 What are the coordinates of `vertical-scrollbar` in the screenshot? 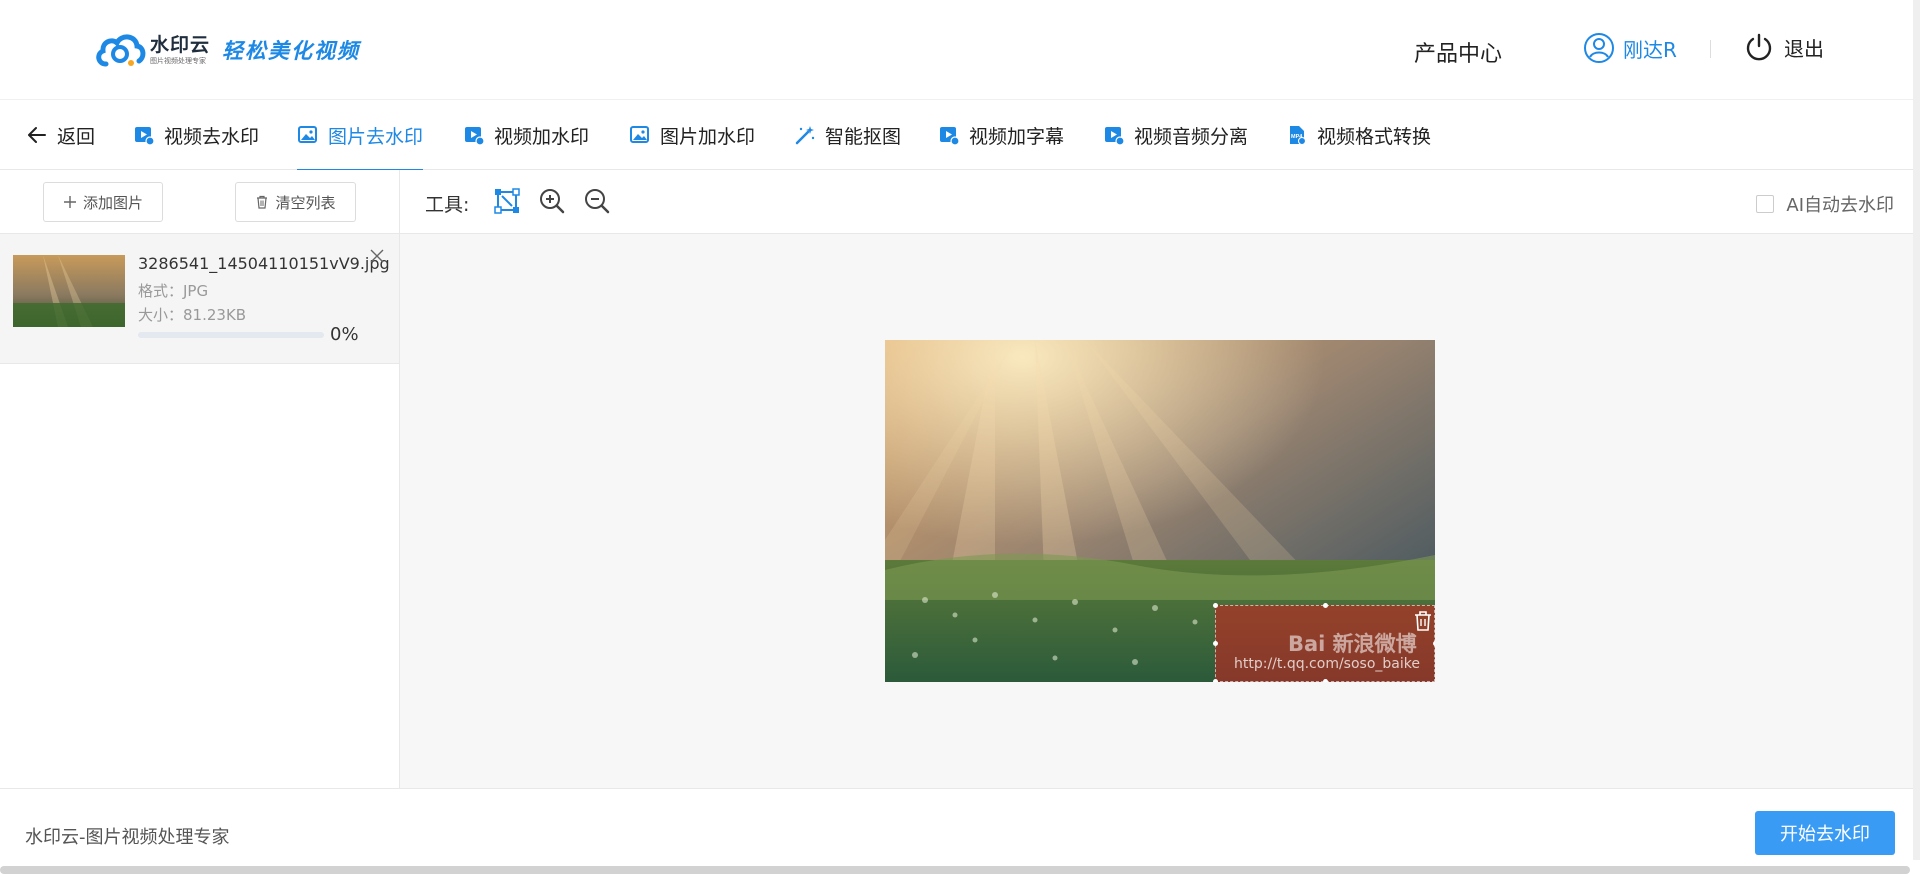 It's located at (1916, 430).